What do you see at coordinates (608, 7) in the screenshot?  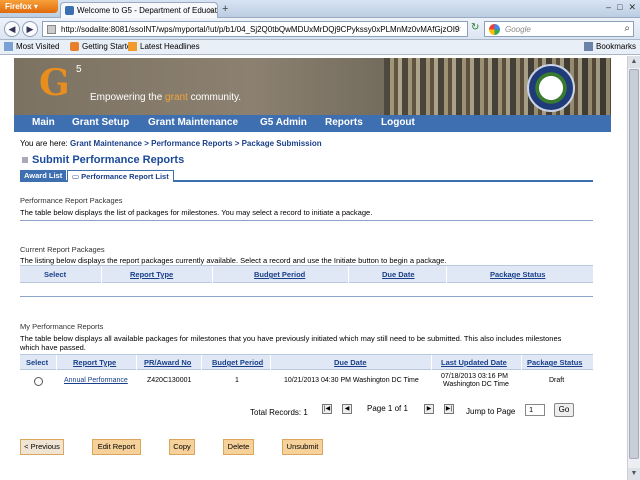 I see `minimize-icon: –` at bounding box center [608, 7].